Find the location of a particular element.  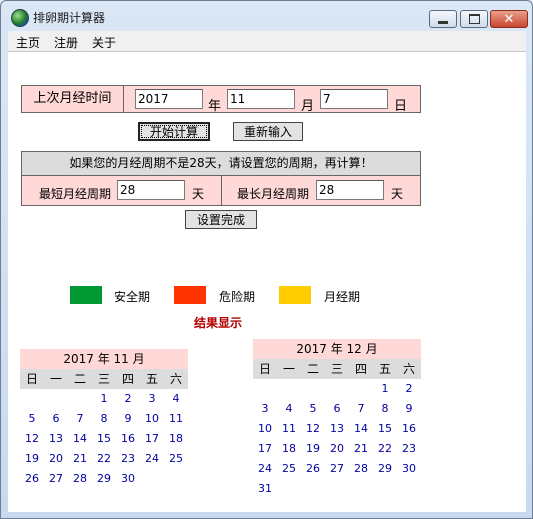

globe-icon is located at coordinates (20, 18).